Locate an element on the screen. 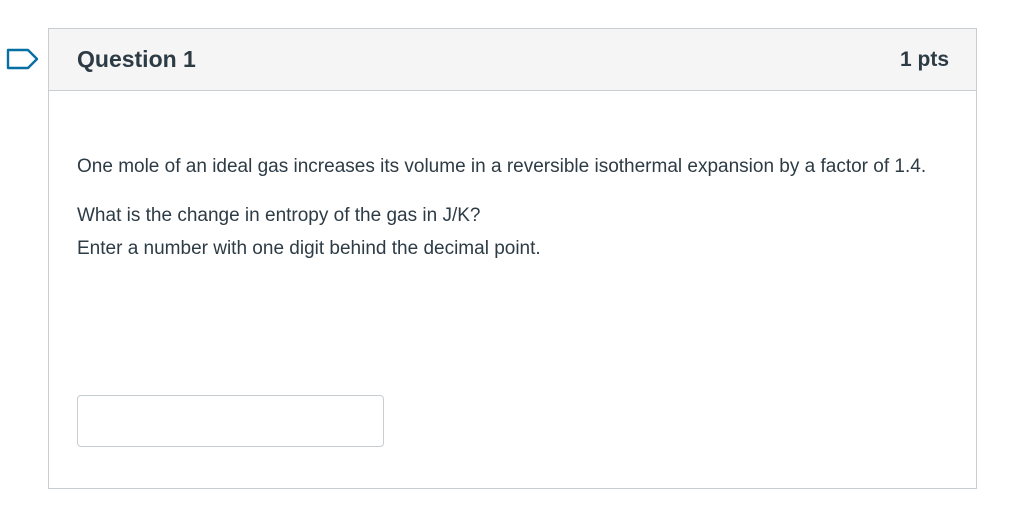  question-points: 1 pts is located at coordinates (924, 59).